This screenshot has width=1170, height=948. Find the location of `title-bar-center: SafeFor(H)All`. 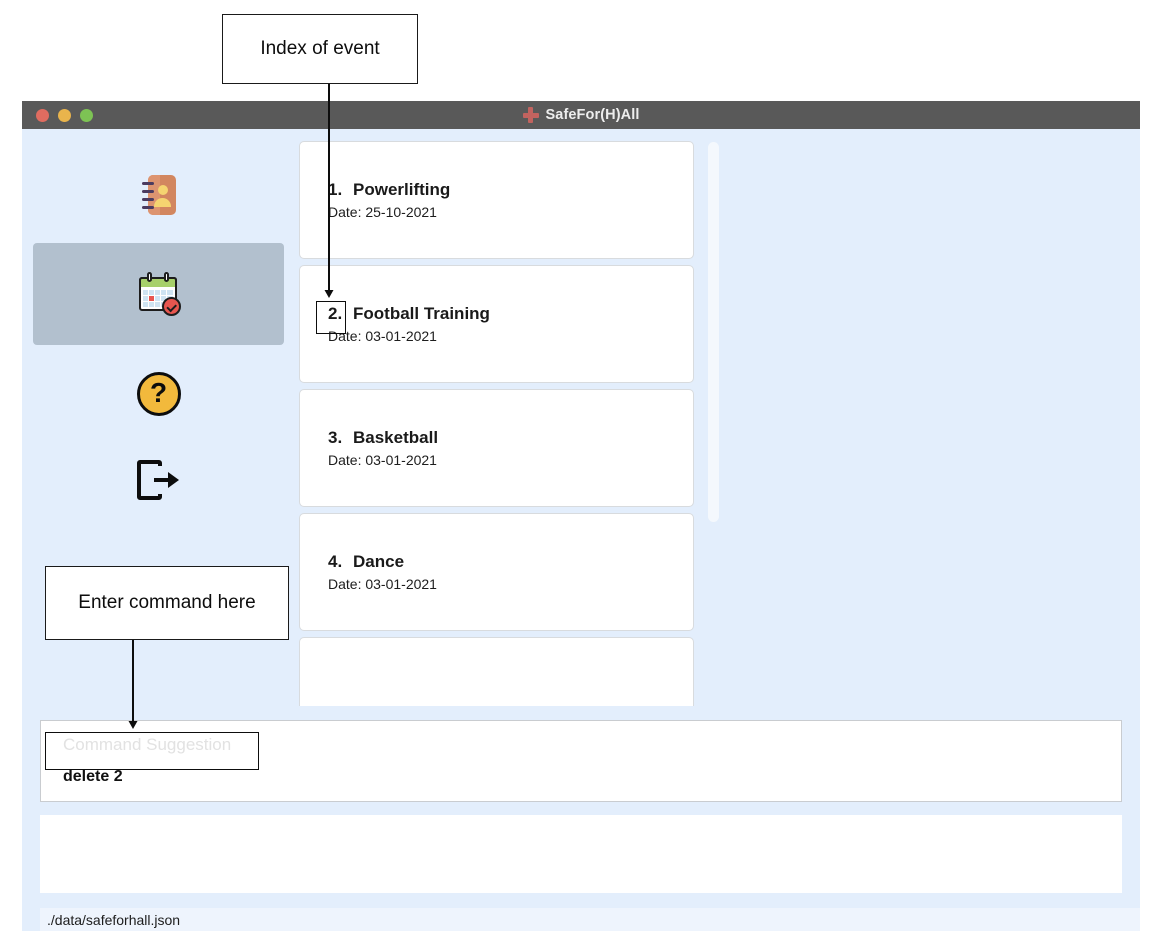

title-bar-center: SafeFor(H)All is located at coordinates (581, 115).